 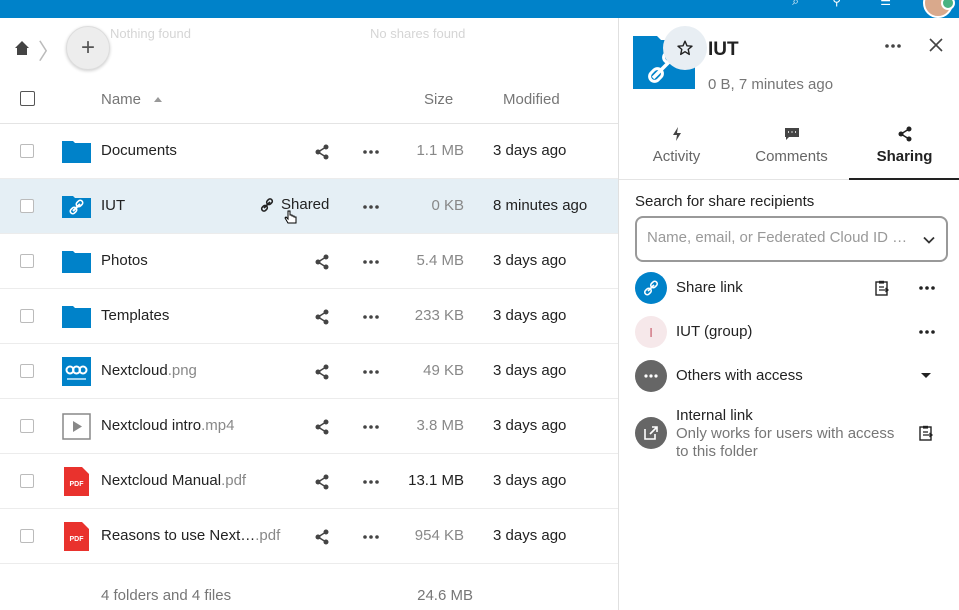 What do you see at coordinates (439, 535) in the screenshot?
I see `file-size: 954 KB` at bounding box center [439, 535].